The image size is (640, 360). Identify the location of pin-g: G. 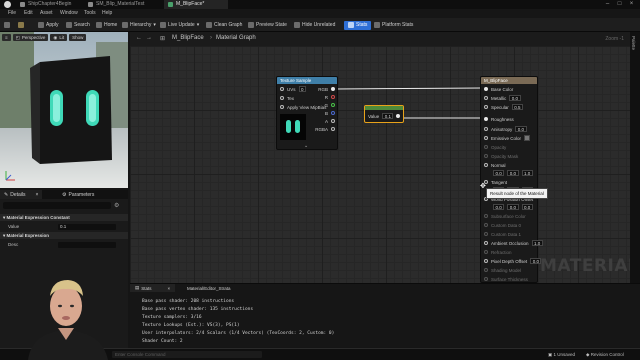
(329, 105).